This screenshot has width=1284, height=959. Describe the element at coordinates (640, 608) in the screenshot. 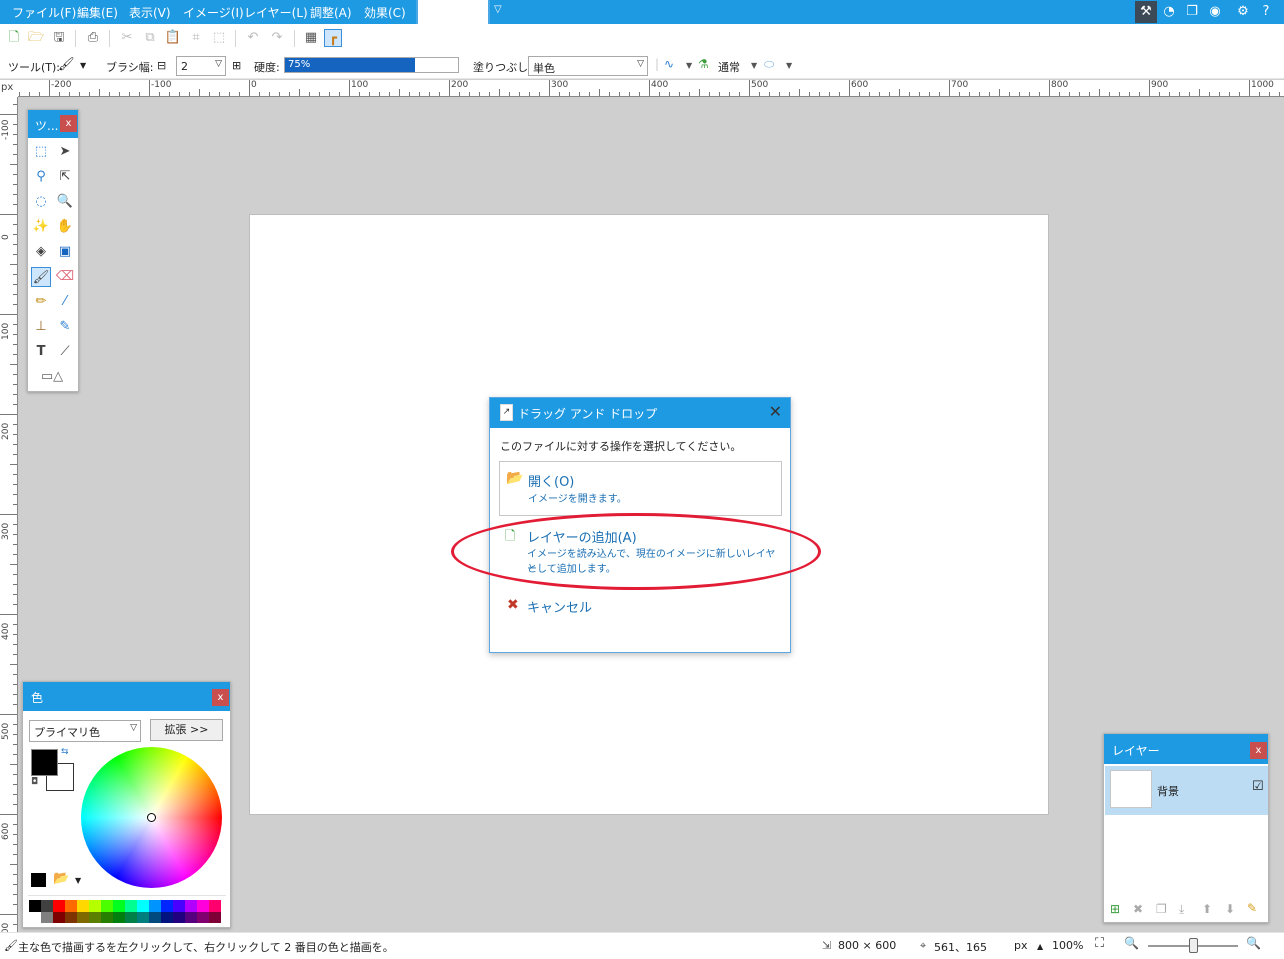

I see `cancel-option-button: ✖ キャンセル` at that location.